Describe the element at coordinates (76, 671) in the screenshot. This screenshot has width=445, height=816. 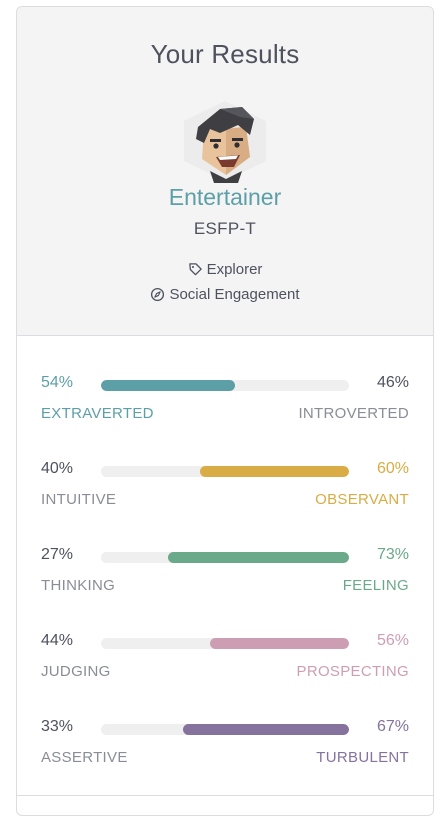
I see `trait-left-label: JUDGING` at that location.